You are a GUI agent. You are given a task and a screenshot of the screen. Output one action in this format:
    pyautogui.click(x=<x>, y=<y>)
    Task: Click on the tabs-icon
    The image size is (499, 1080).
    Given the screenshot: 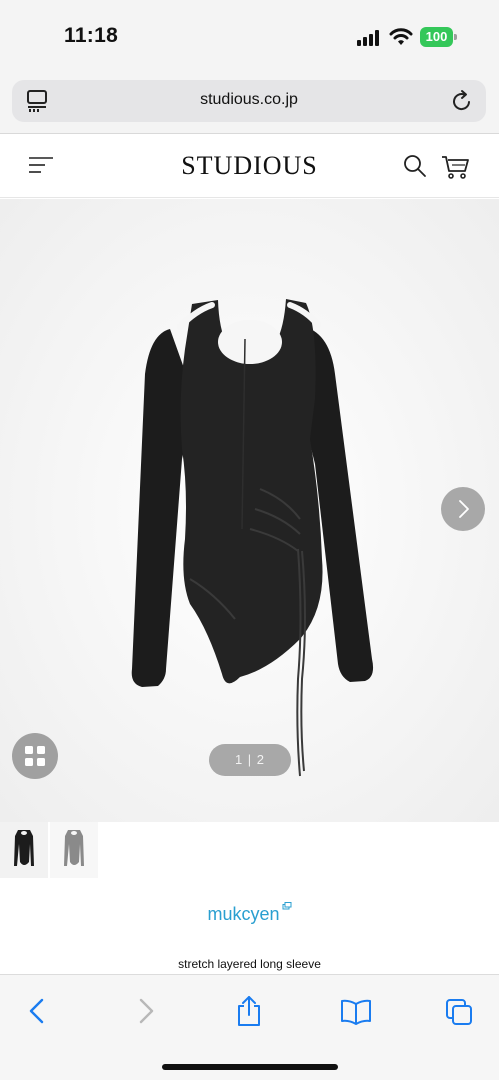 What is the action you would take?
    pyautogui.click(x=459, y=1011)
    